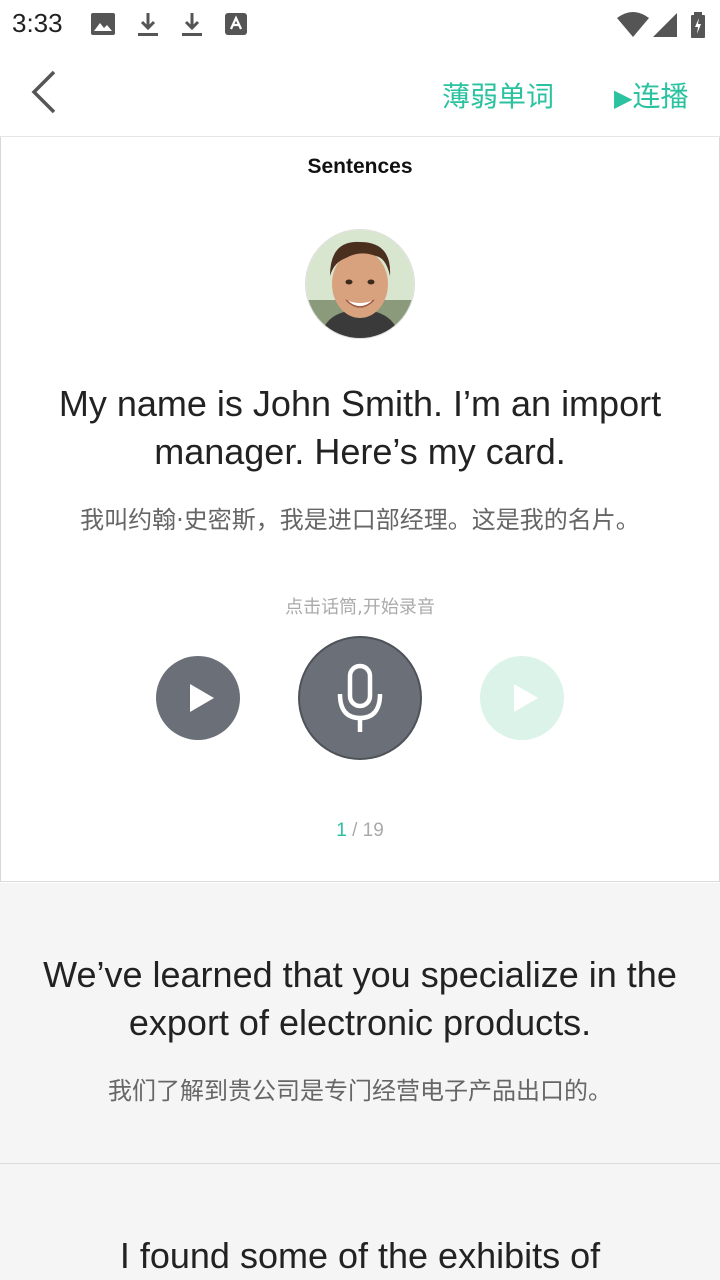 The height and width of the screenshot is (1280, 720). What do you see at coordinates (498, 95) in the screenshot?
I see `weak-words-button: 薄弱单词` at bounding box center [498, 95].